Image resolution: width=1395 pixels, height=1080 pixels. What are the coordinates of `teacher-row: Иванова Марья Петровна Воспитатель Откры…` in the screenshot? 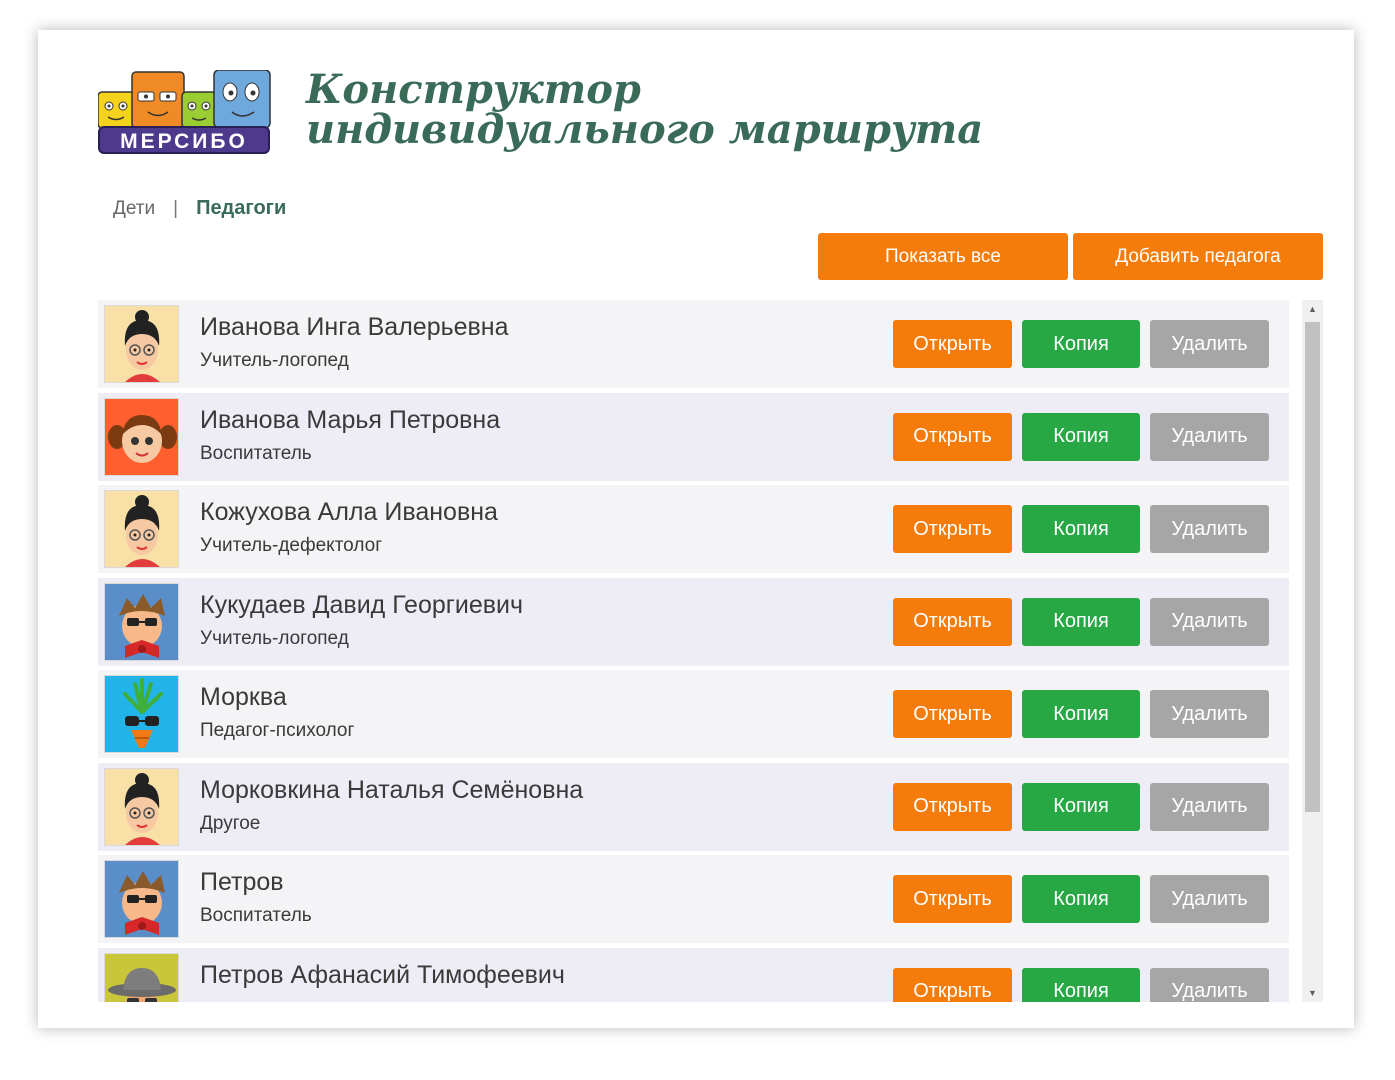 It's located at (693, 436).